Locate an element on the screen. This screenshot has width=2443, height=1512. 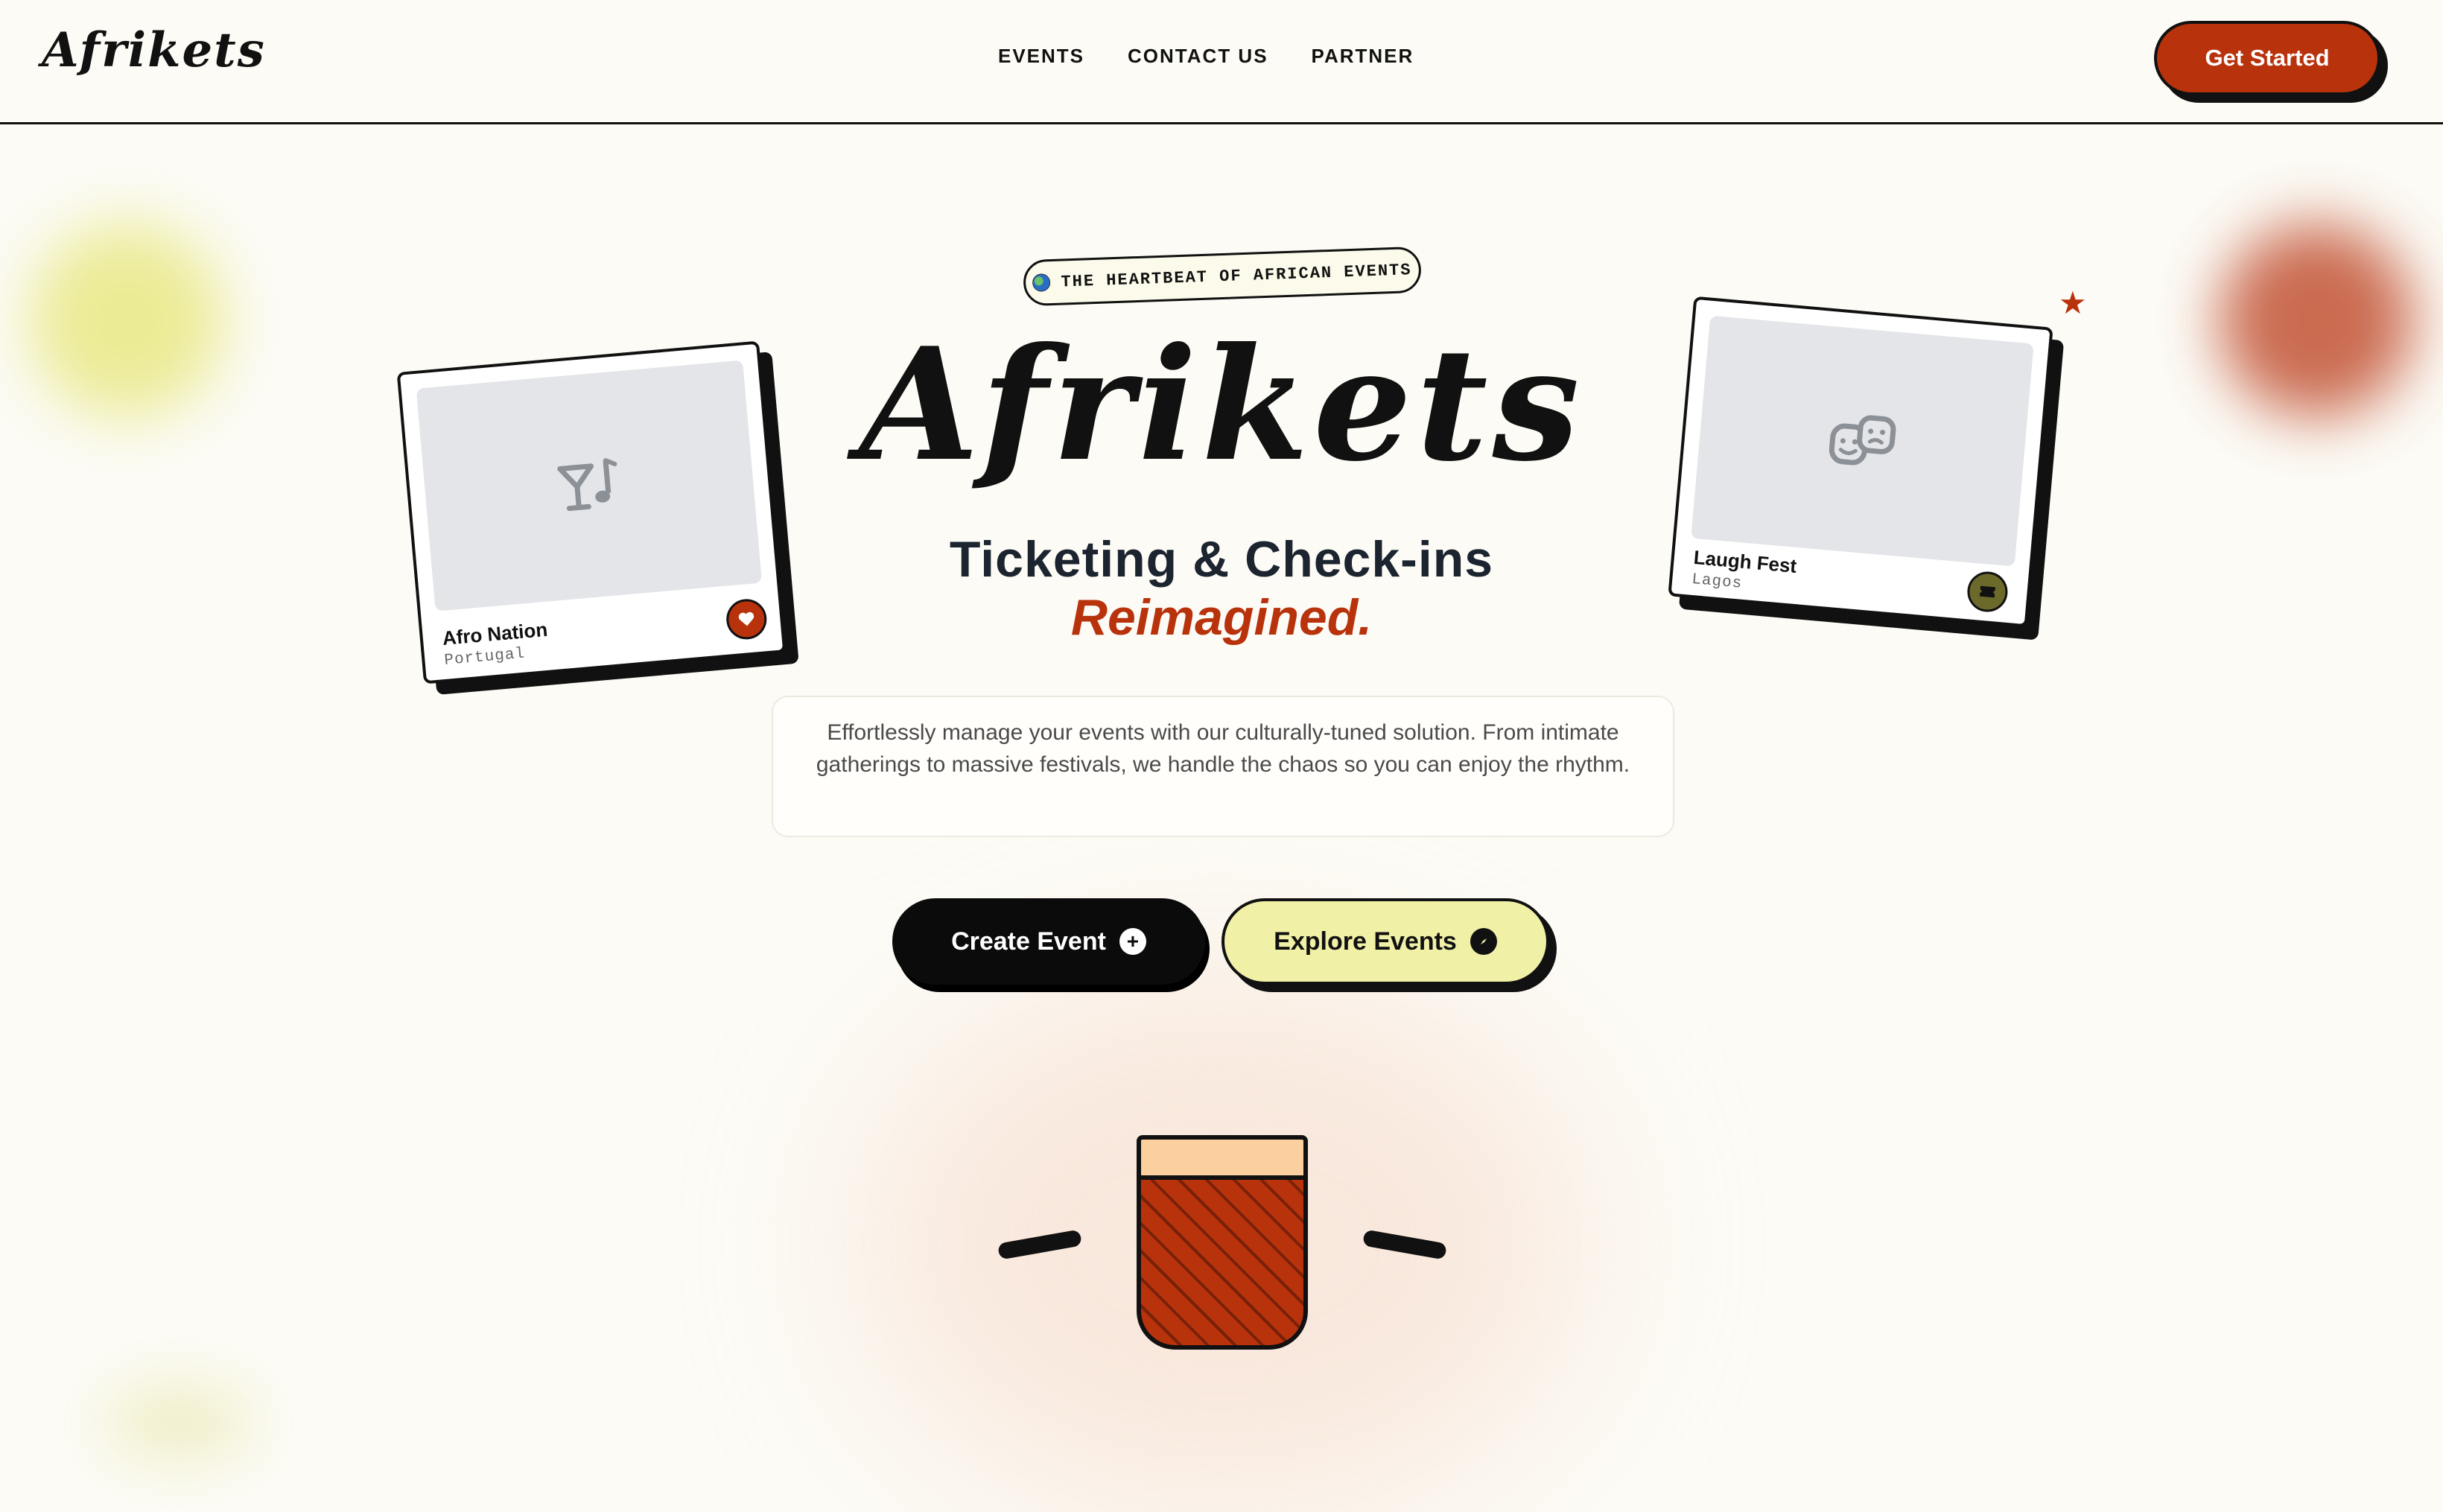
compass-icon is located at coordinates (1483, 941).